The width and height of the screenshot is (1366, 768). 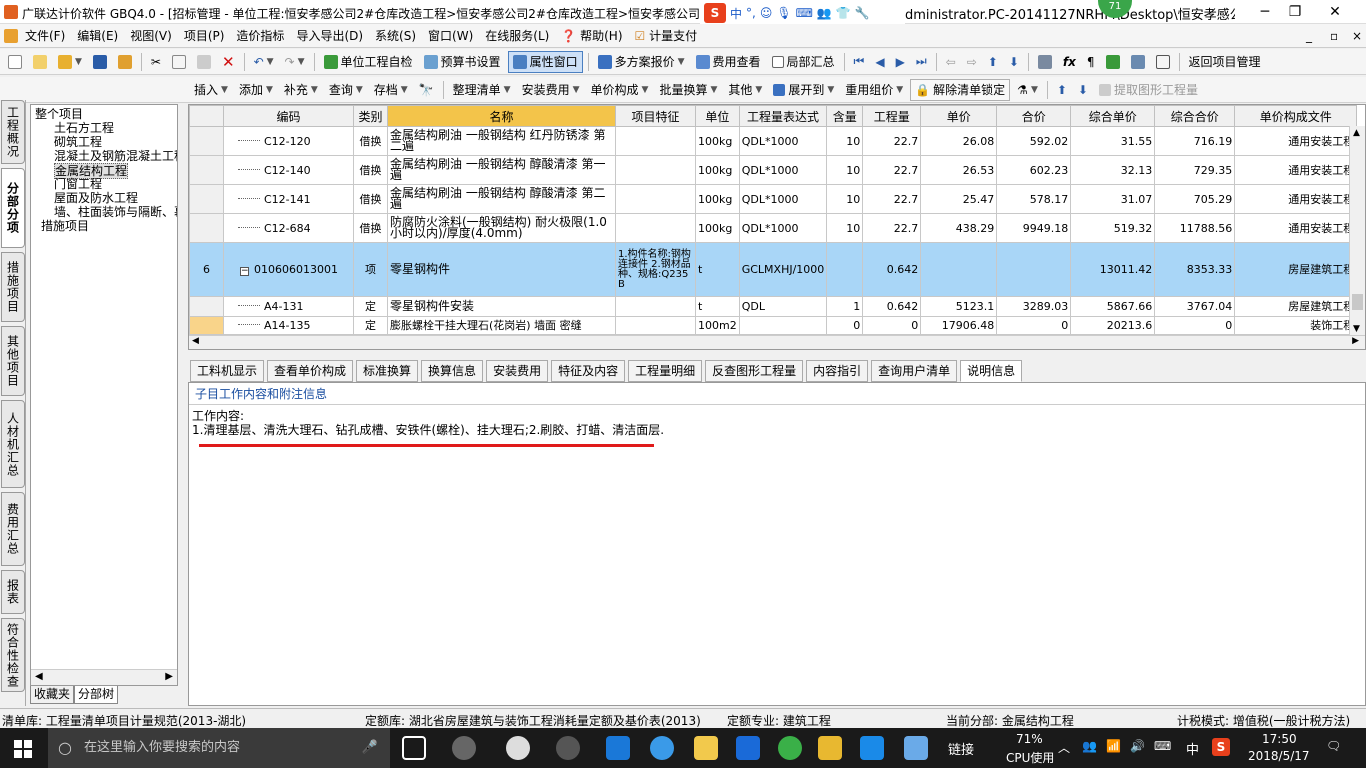 I want to click on chrome-icon, so click(x=568, y=748).